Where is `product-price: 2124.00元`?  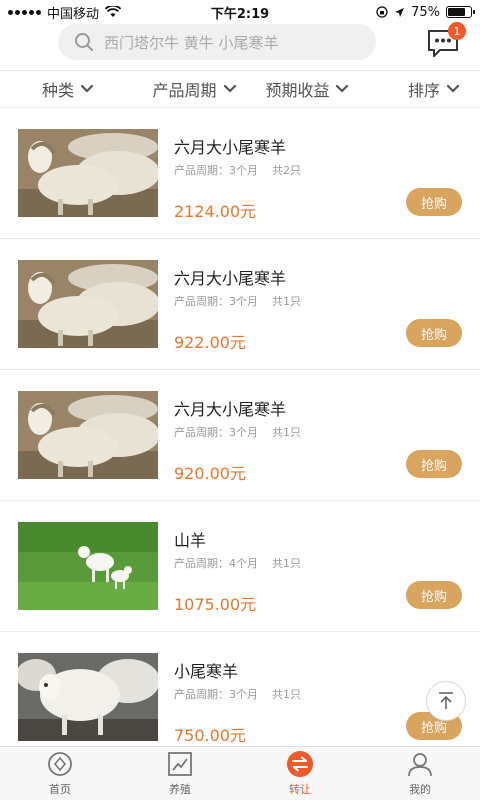
product-price: 2124.00元 is located at coordinates (215, 211).